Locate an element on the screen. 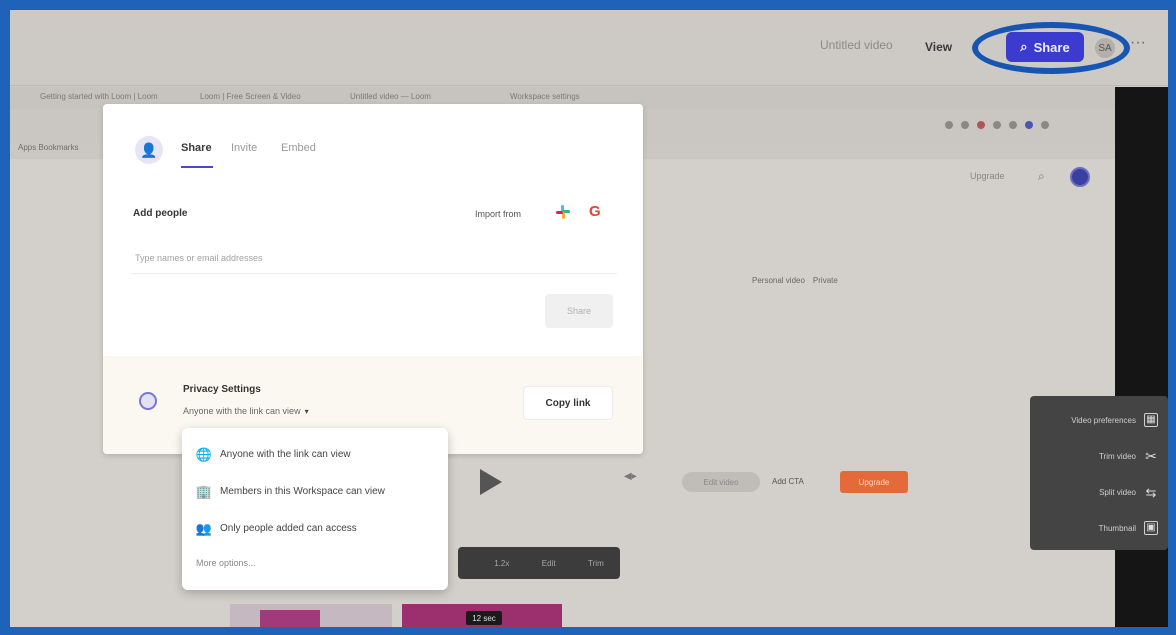 This screenshot has height=635, width=1176. edit-video-pill: Edit video is located at coordinates (721, 482).